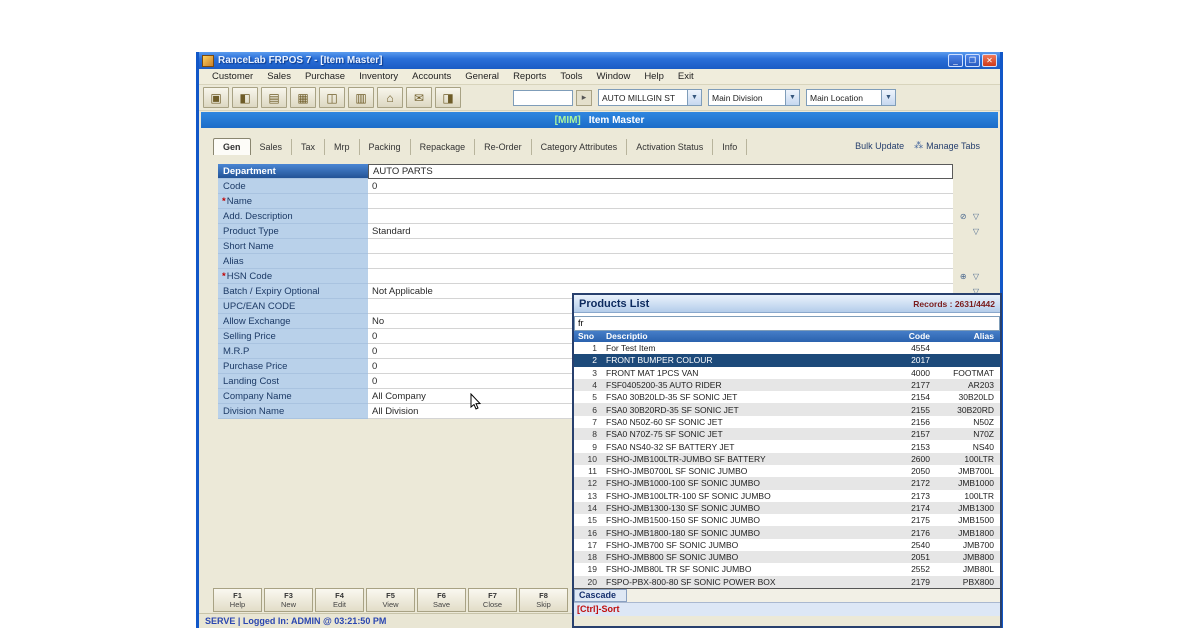 The height and width of the screenshot is (628, 1200). Describe the element at coordinates (339, 600) in the screenshot. I see `function-key-button: F4 Edit` at that location.